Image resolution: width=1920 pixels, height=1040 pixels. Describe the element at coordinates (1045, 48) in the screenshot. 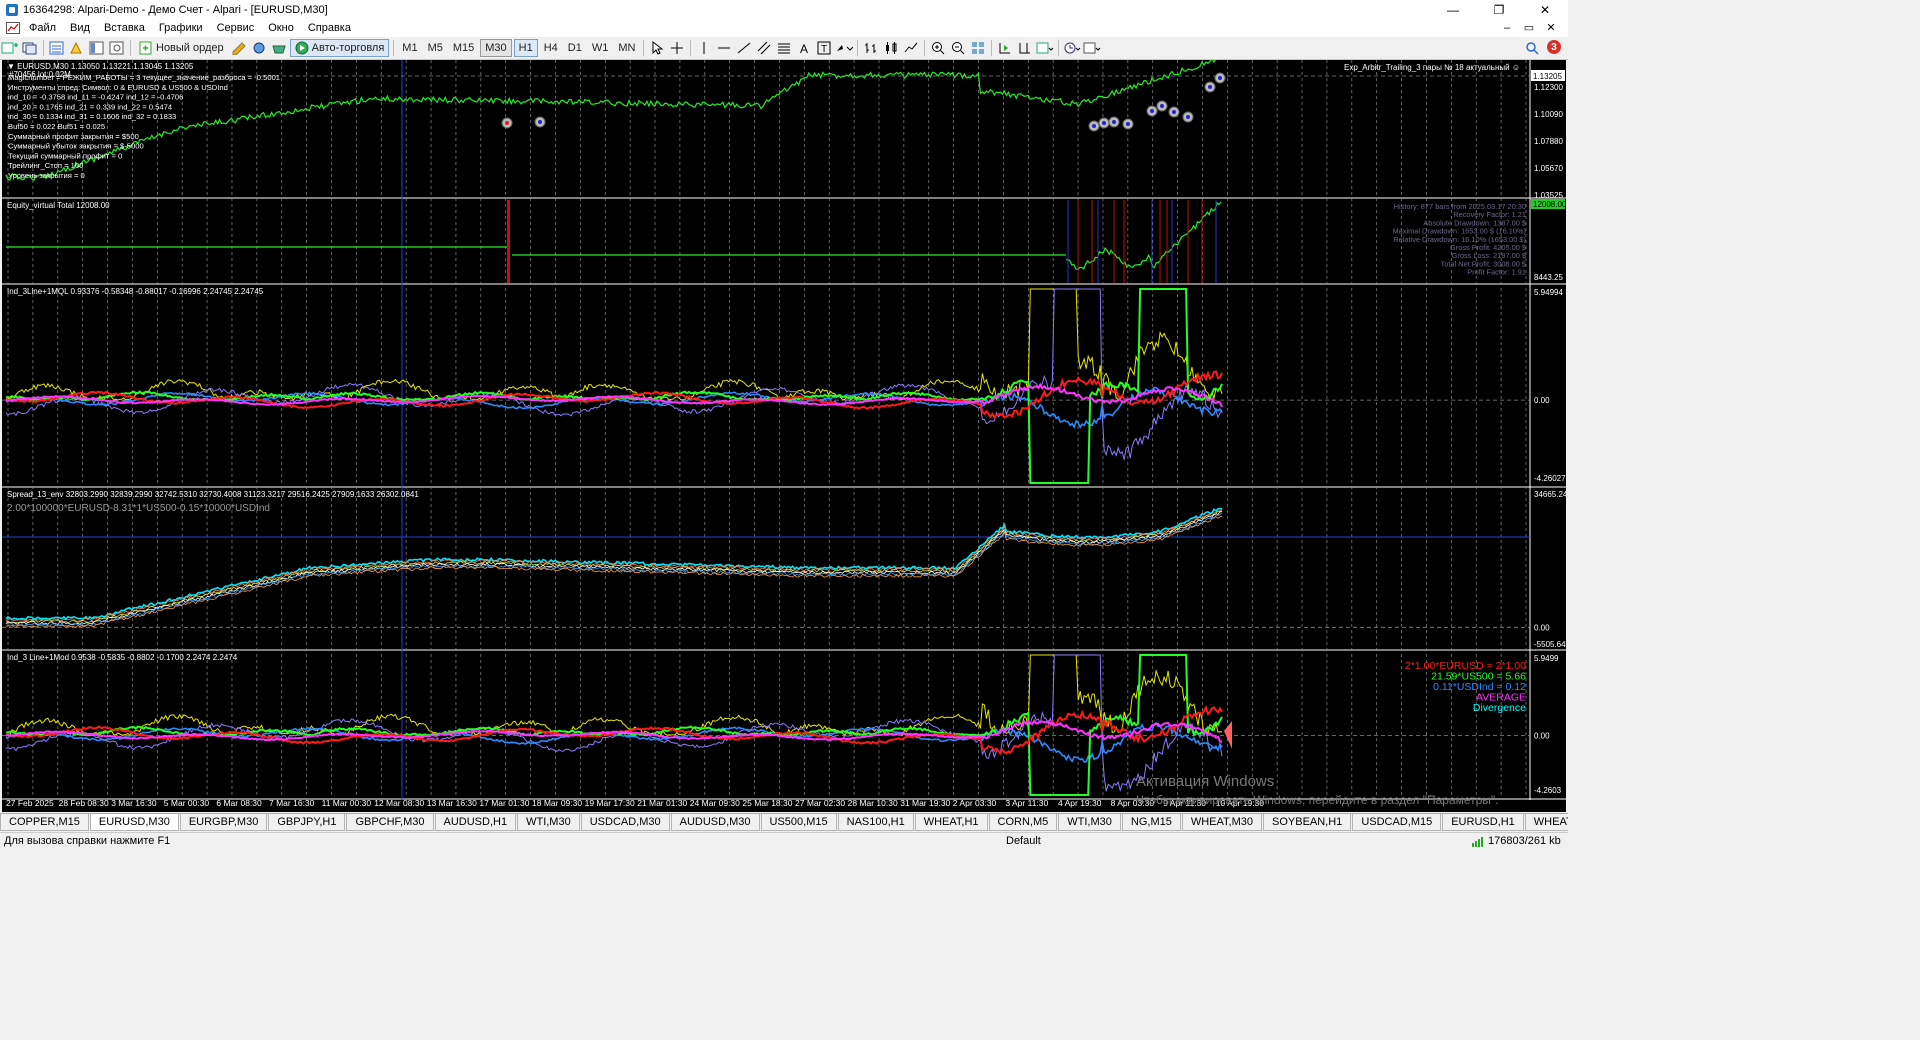

I see `indicators-icon` at that location.